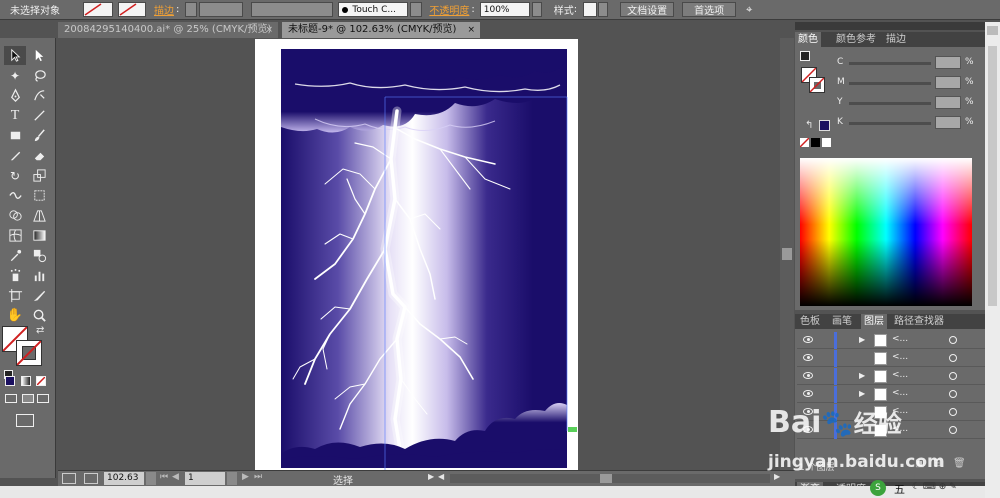 The image size is (1000, 498). What do you see at coordinates (815, 142) in the screenshot?
I see `black-color-swatch` at bounding box center [815, 142].